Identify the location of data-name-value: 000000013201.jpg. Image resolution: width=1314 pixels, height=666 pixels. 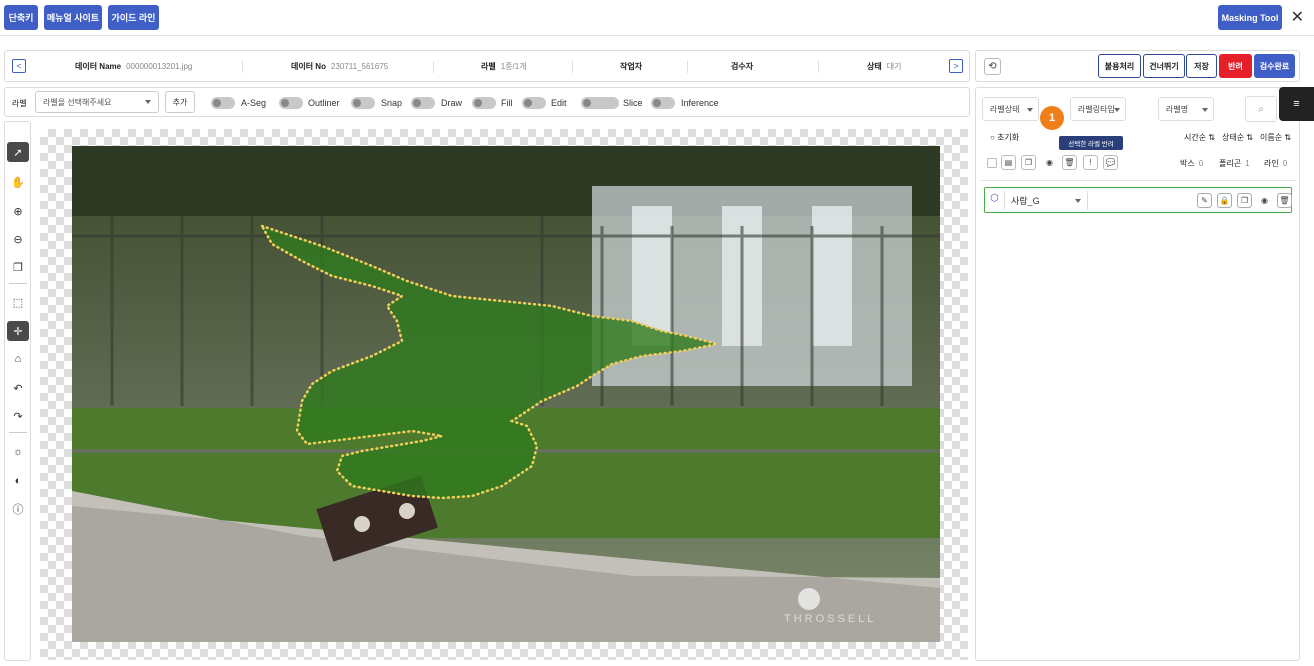
(159, 66).